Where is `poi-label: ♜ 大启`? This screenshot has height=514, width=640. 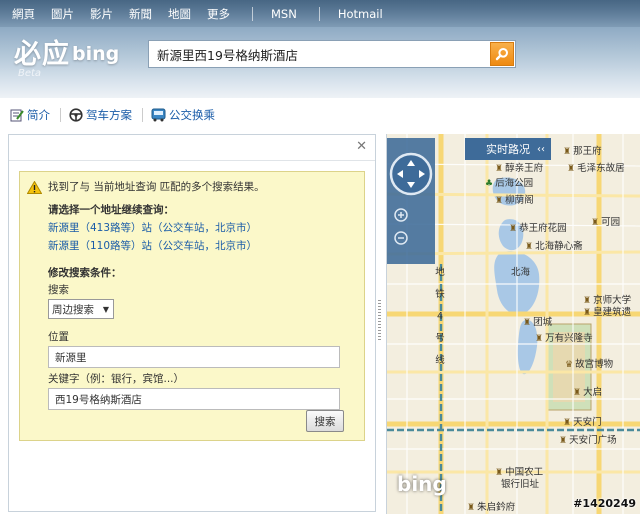 poi-label: ♜ 大启 is located at coordinates (587, 391).